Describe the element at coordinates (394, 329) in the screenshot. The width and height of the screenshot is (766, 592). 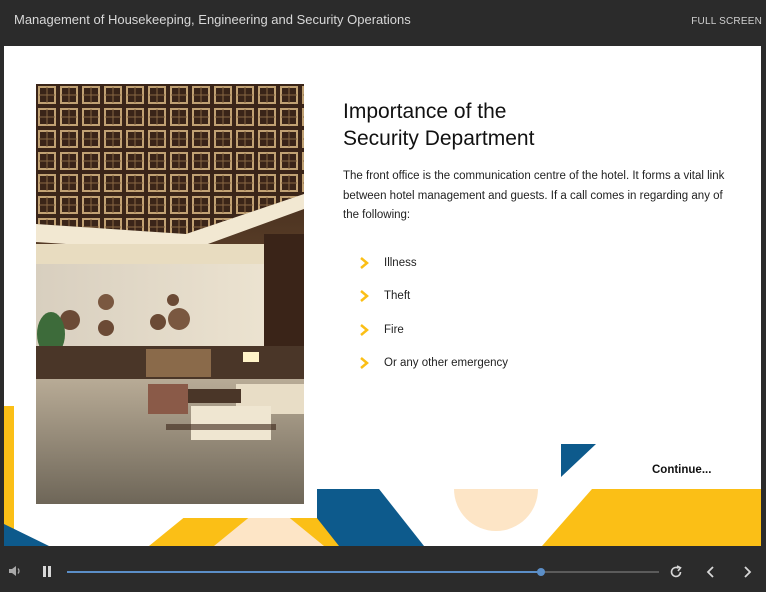
I see `list-item-label: Fire` at that location.